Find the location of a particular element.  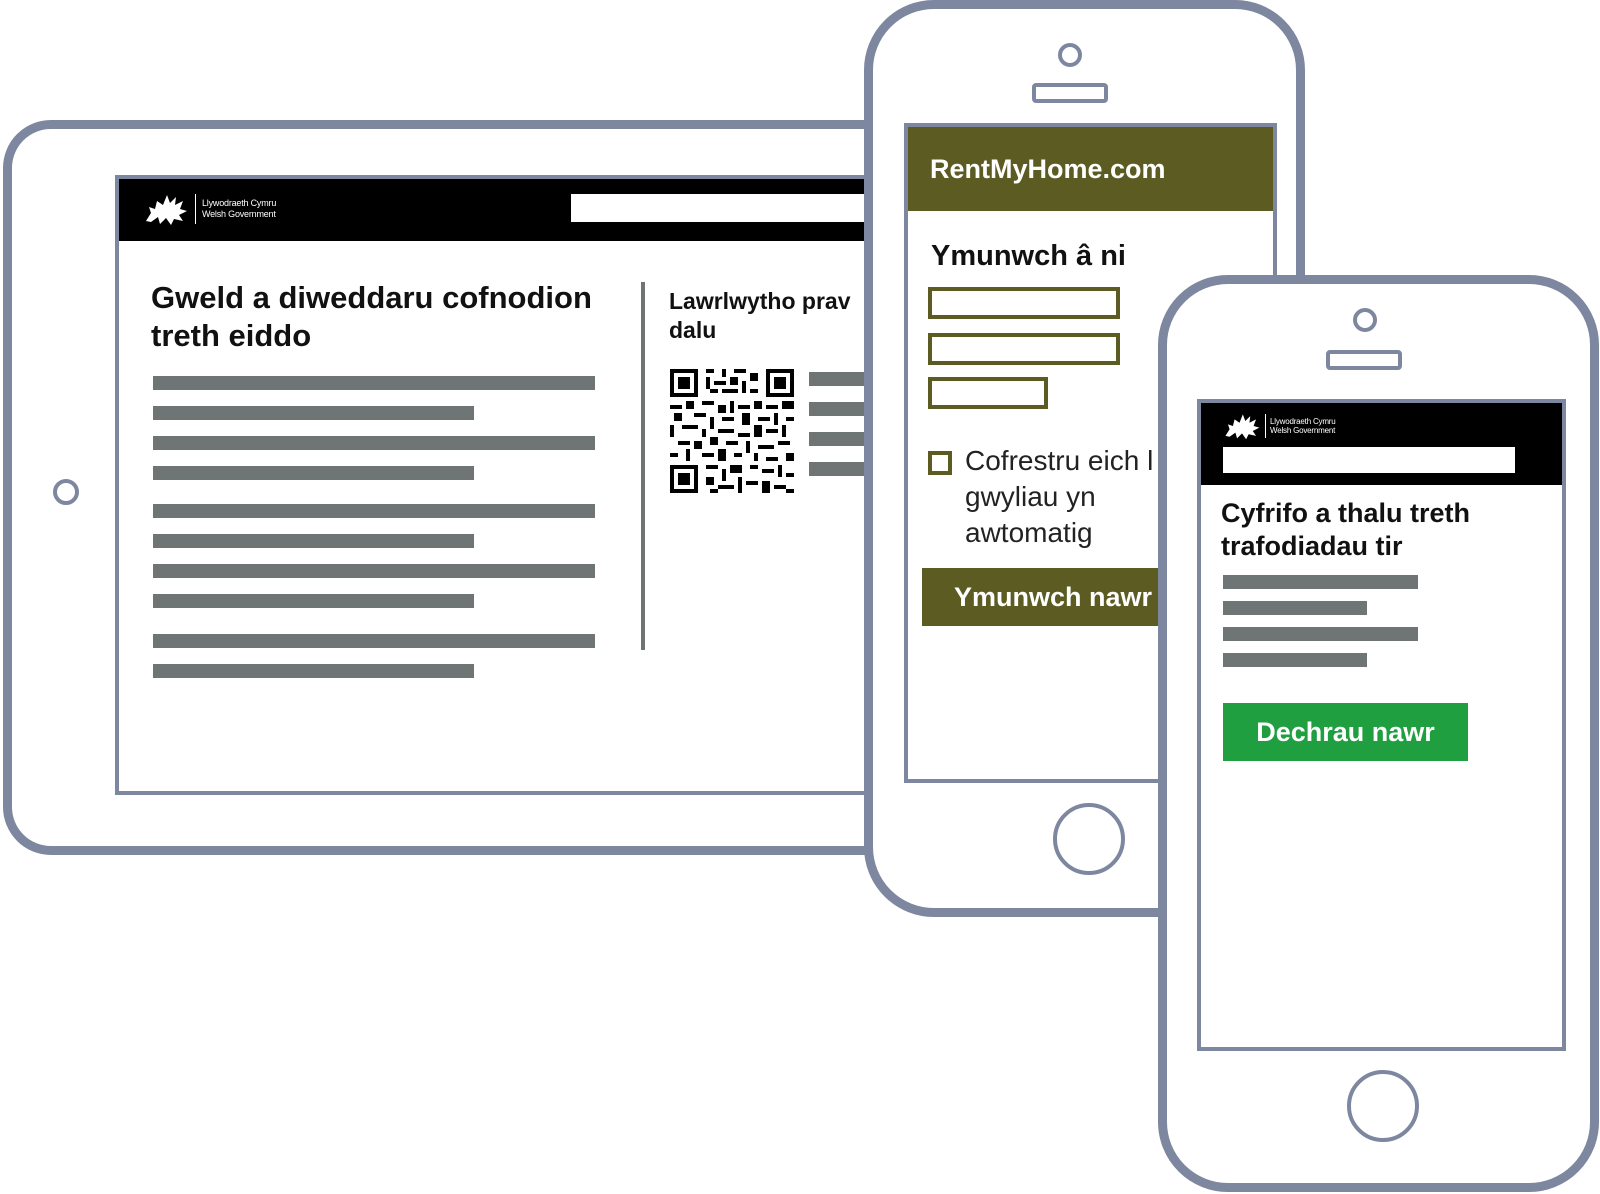

page-title: Cyfrifo a thalu treth trafodiadau tir is located at coordinates (1346, 529).